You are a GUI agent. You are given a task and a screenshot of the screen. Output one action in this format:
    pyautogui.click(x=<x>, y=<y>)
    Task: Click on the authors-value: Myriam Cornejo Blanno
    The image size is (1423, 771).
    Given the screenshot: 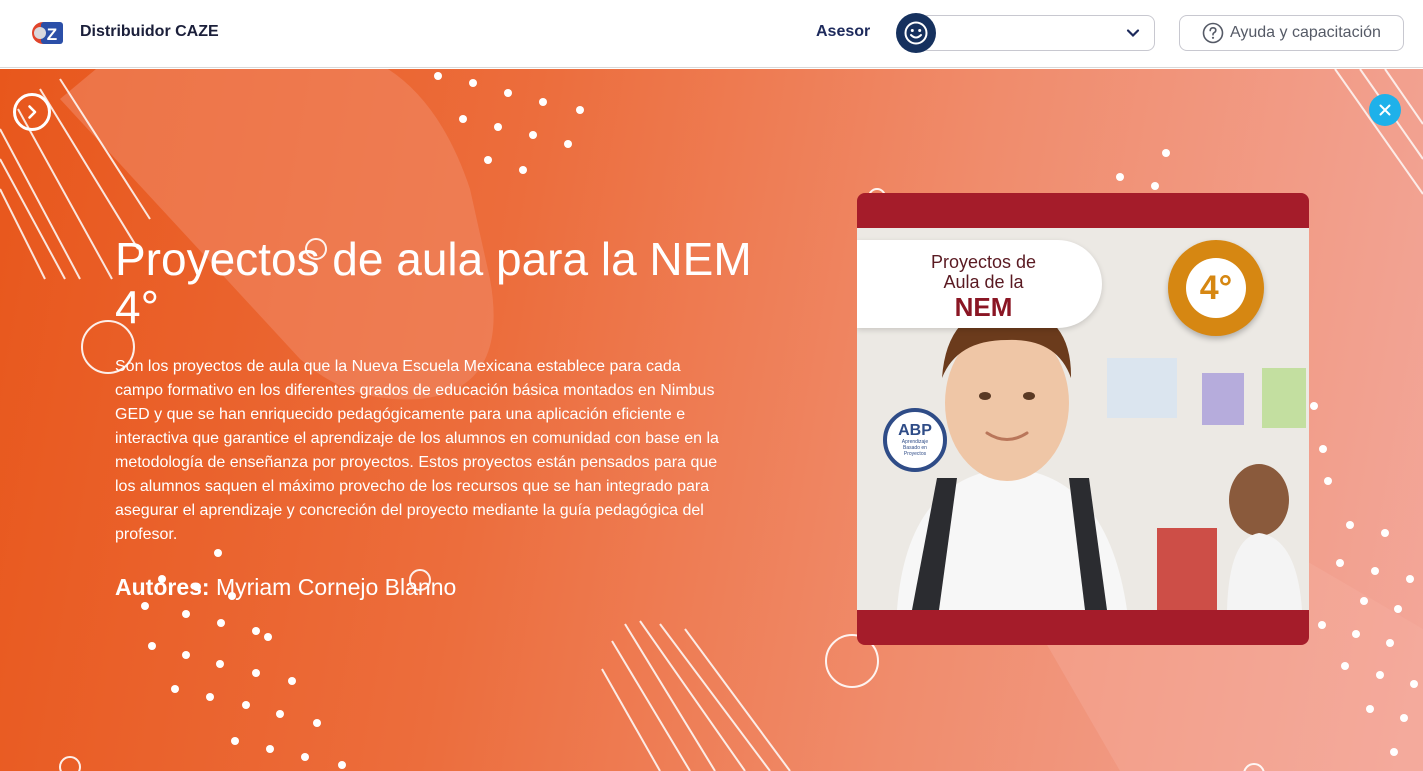 What is the action you would take?
    pyautogui.click(x=336, y=587)
    